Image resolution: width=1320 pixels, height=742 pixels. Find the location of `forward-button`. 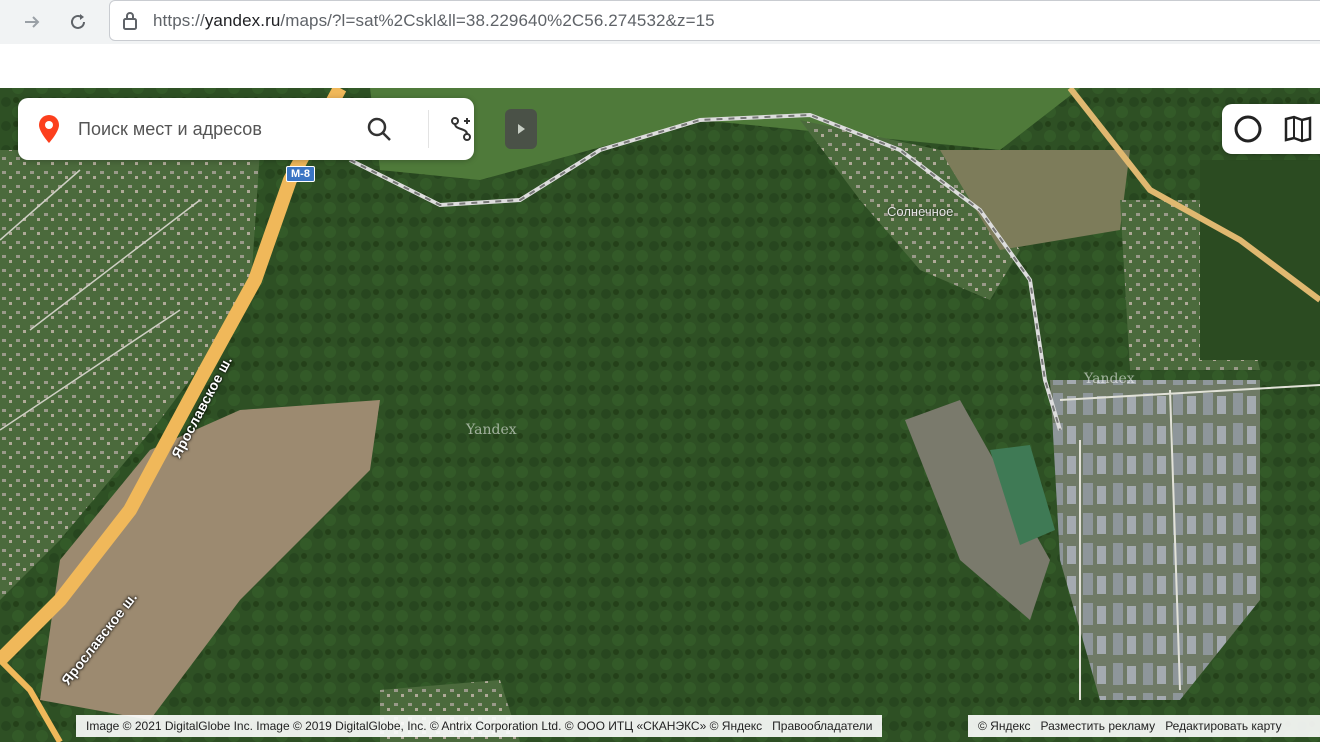

forward-button is located at coordinates (32, 22).